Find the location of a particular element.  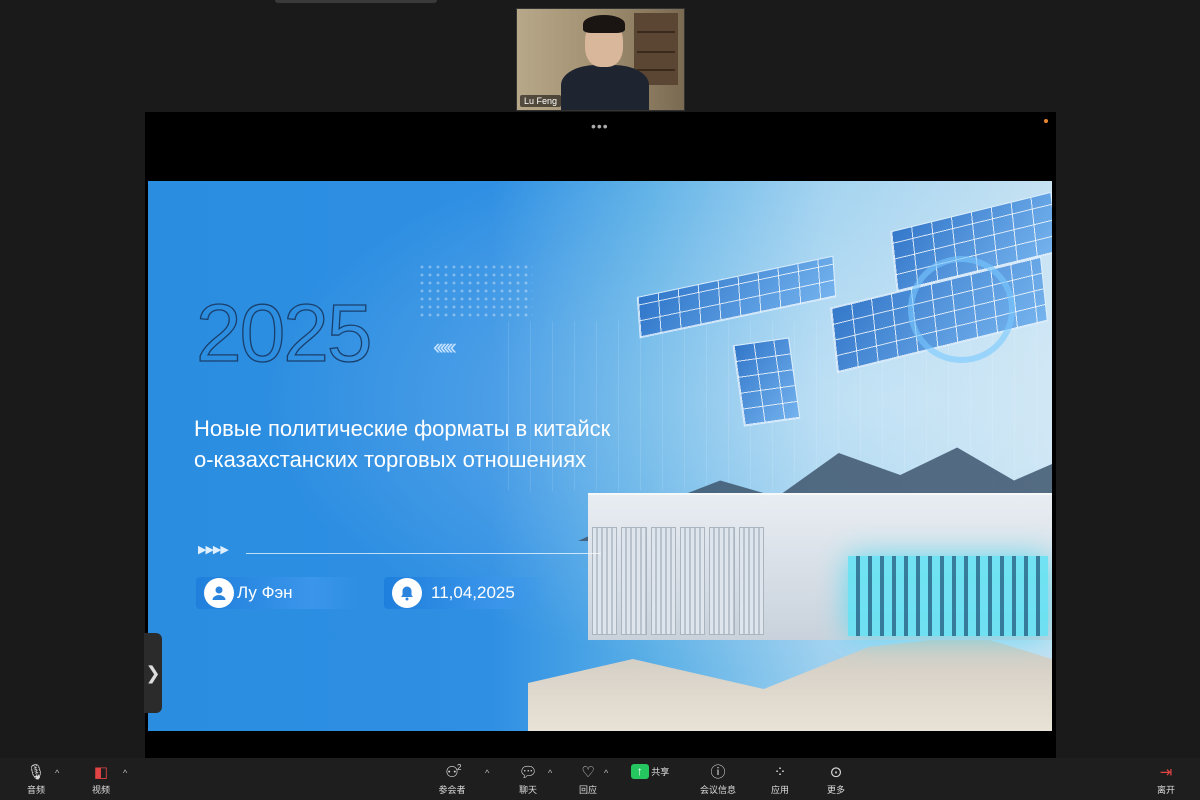

participants-button: ⚇ 2 参会者 is located at coordinates (452, 779).